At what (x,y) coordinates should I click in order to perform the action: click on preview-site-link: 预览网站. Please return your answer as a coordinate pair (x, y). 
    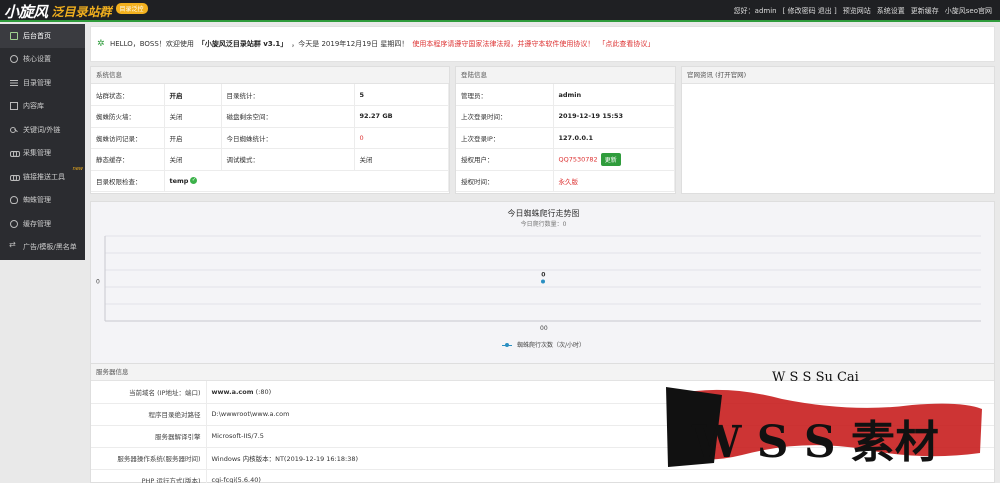
    Looking at the image, I should click on (857, 11).